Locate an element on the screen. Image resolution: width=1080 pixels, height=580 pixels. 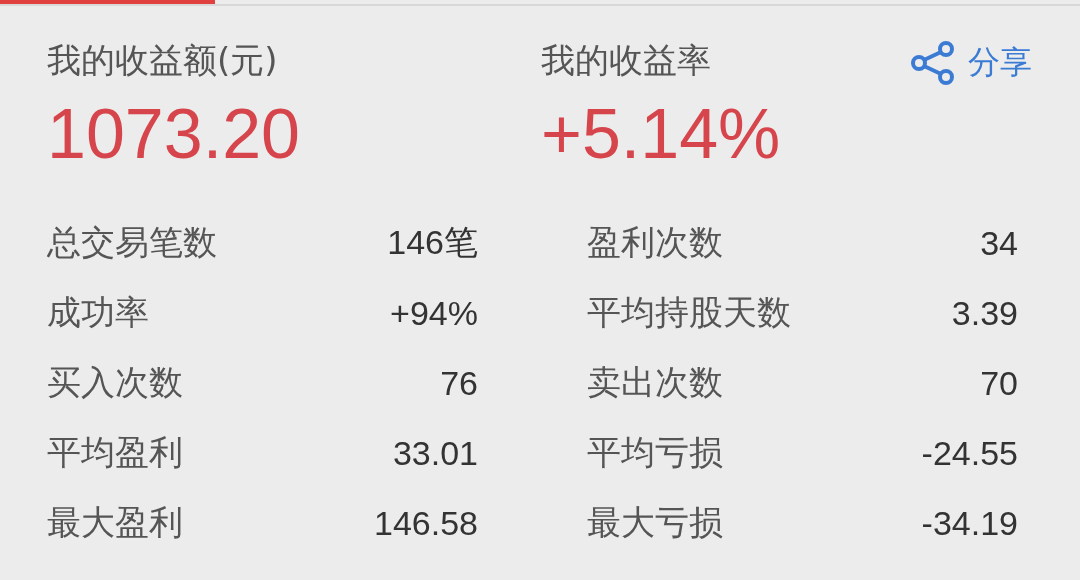
stat-label: 盈利次数 is located at coordinates (655, 242).